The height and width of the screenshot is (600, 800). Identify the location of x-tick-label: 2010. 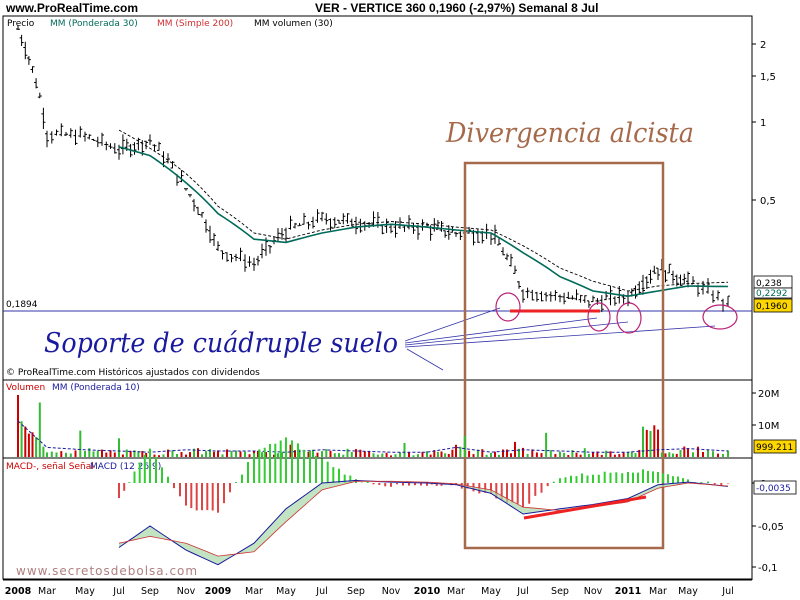
(427, 591).